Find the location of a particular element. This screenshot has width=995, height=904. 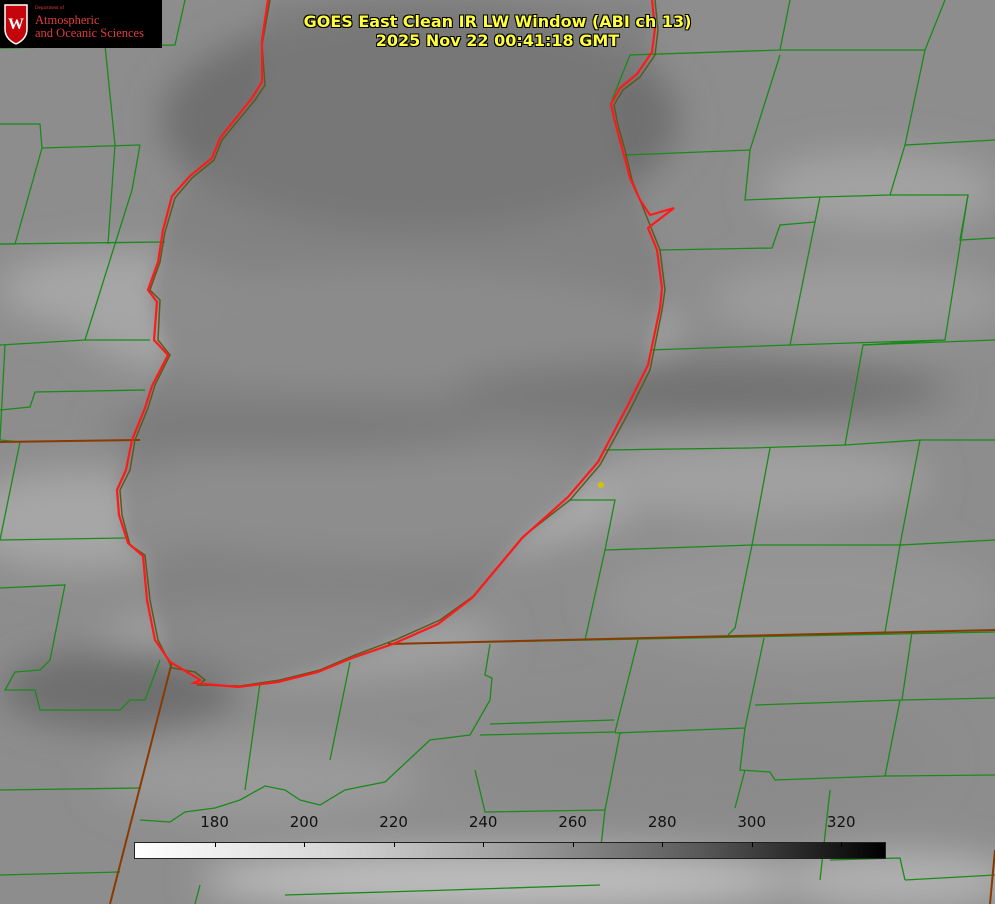

colorbar-tick-label: 320 is located at coordinates (841, 822).